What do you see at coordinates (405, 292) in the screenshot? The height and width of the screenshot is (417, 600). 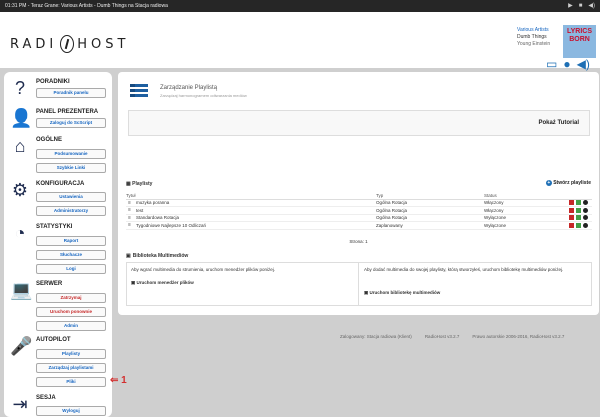 I see `media-library-label: Uruchom bibliotekę multimediów` at bounding box center [405, 292].